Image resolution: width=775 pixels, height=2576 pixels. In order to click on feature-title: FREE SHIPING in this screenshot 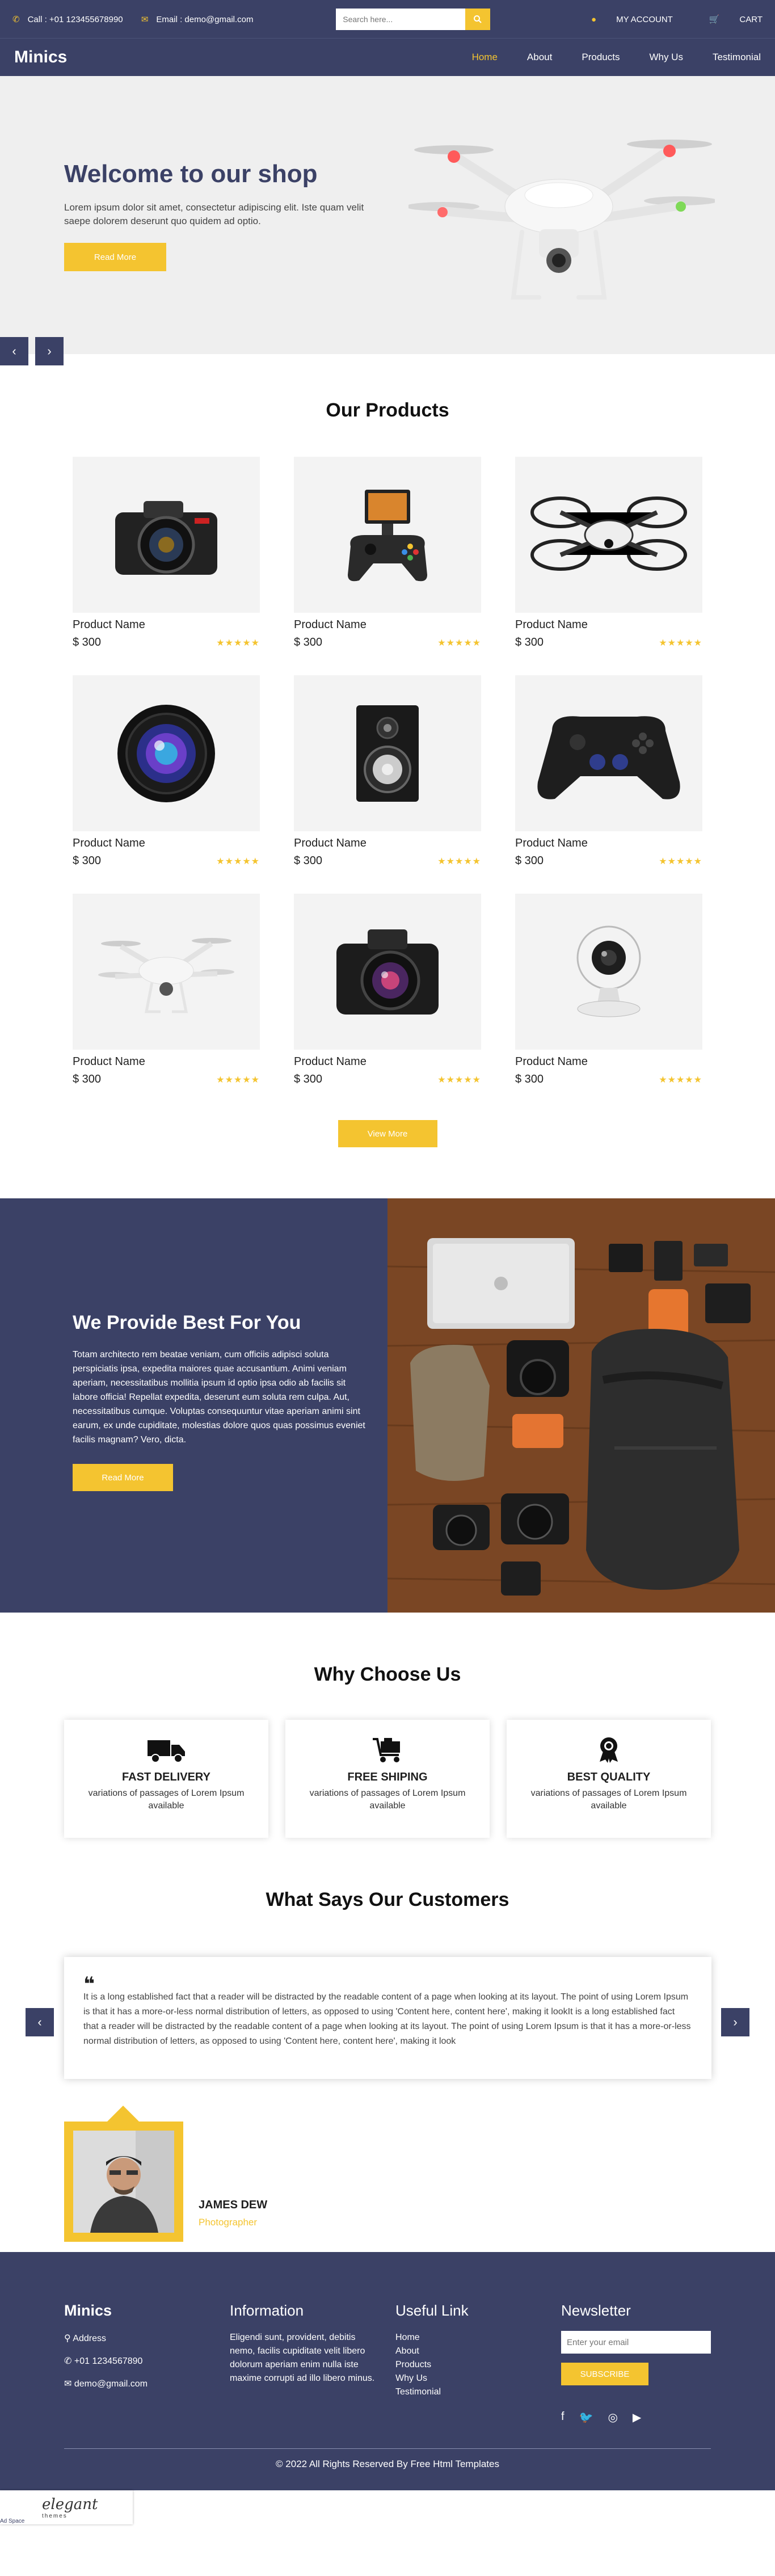, I will do `click(387, 1777)`.